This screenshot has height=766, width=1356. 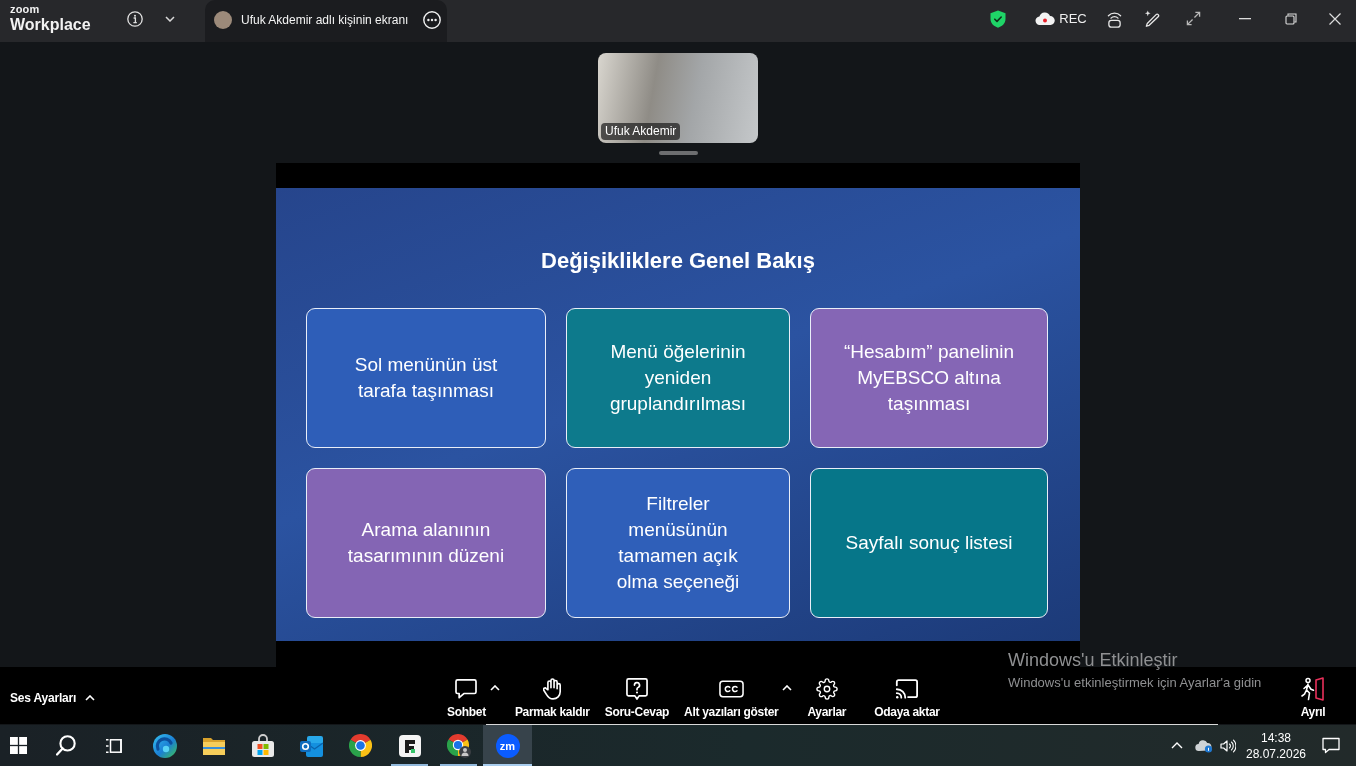 What do you see at coordinates (1152, 18) in the screenshot?
I see `pen-sparkle-icon` at bounding box center [1152, 18].